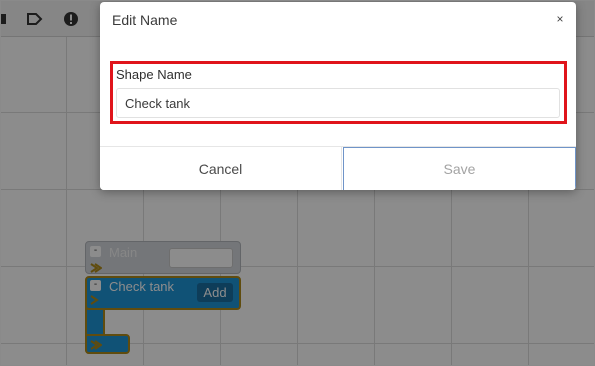 This screenshot has width=595, height=366. I want to click on close-icon: ×, so click(560, 19).